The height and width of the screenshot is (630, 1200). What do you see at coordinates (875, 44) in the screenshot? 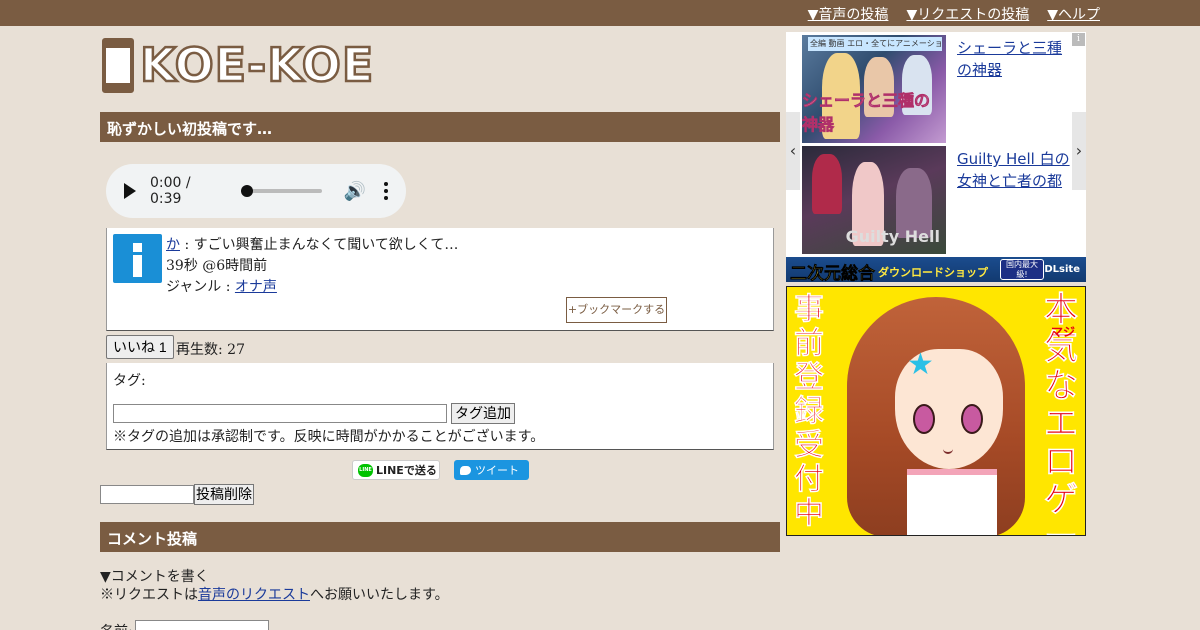
I see `ad-thumb-top-text: 全編 動画 エロ・全てにアニメーション導入` at bounding box center [875, 44].